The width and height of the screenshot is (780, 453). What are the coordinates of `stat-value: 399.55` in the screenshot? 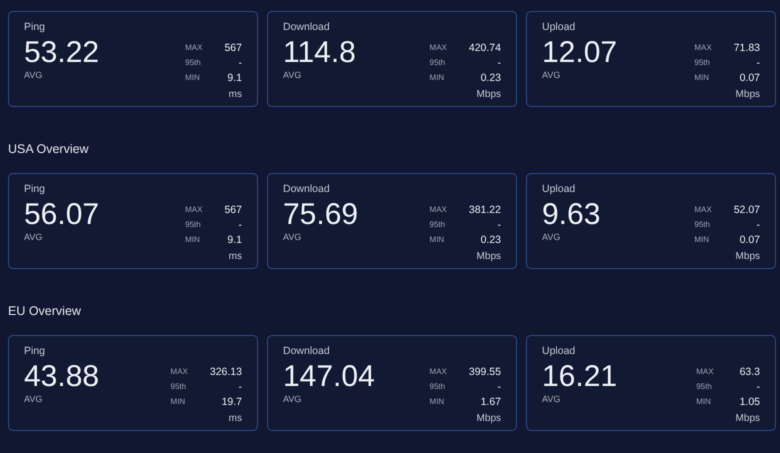 It's located at (484, 372).